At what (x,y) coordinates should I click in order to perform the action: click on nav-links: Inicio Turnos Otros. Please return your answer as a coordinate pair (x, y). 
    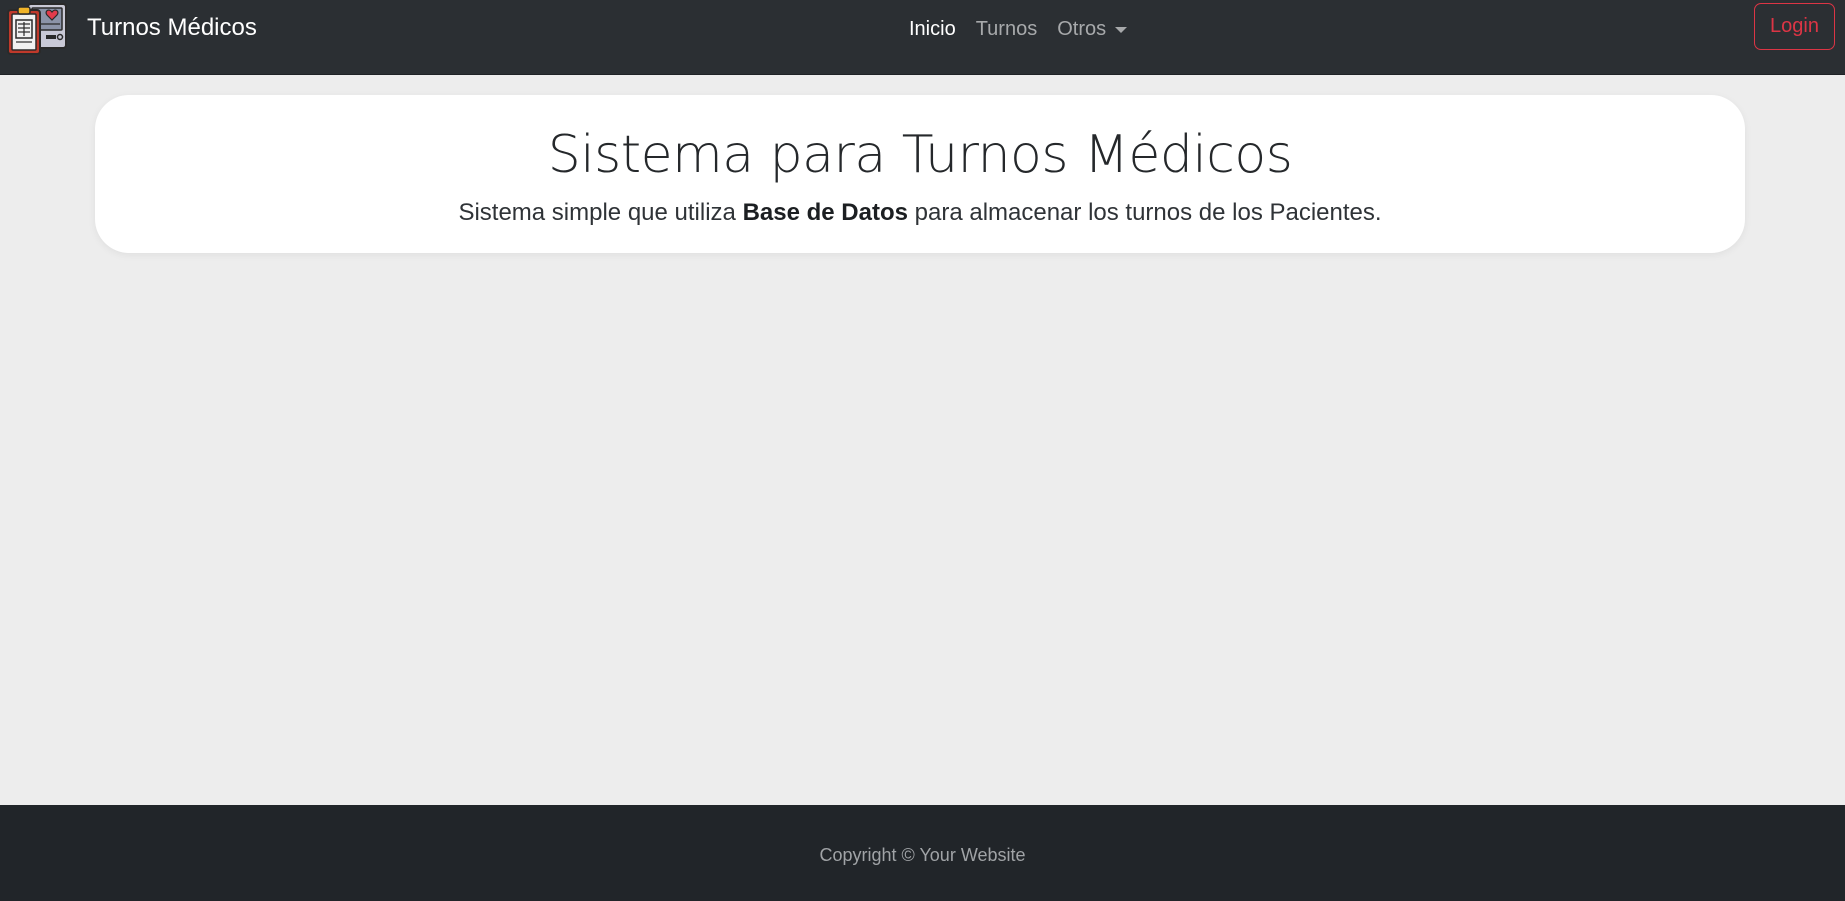
    Looking at the image, I should click on (1018, 29).